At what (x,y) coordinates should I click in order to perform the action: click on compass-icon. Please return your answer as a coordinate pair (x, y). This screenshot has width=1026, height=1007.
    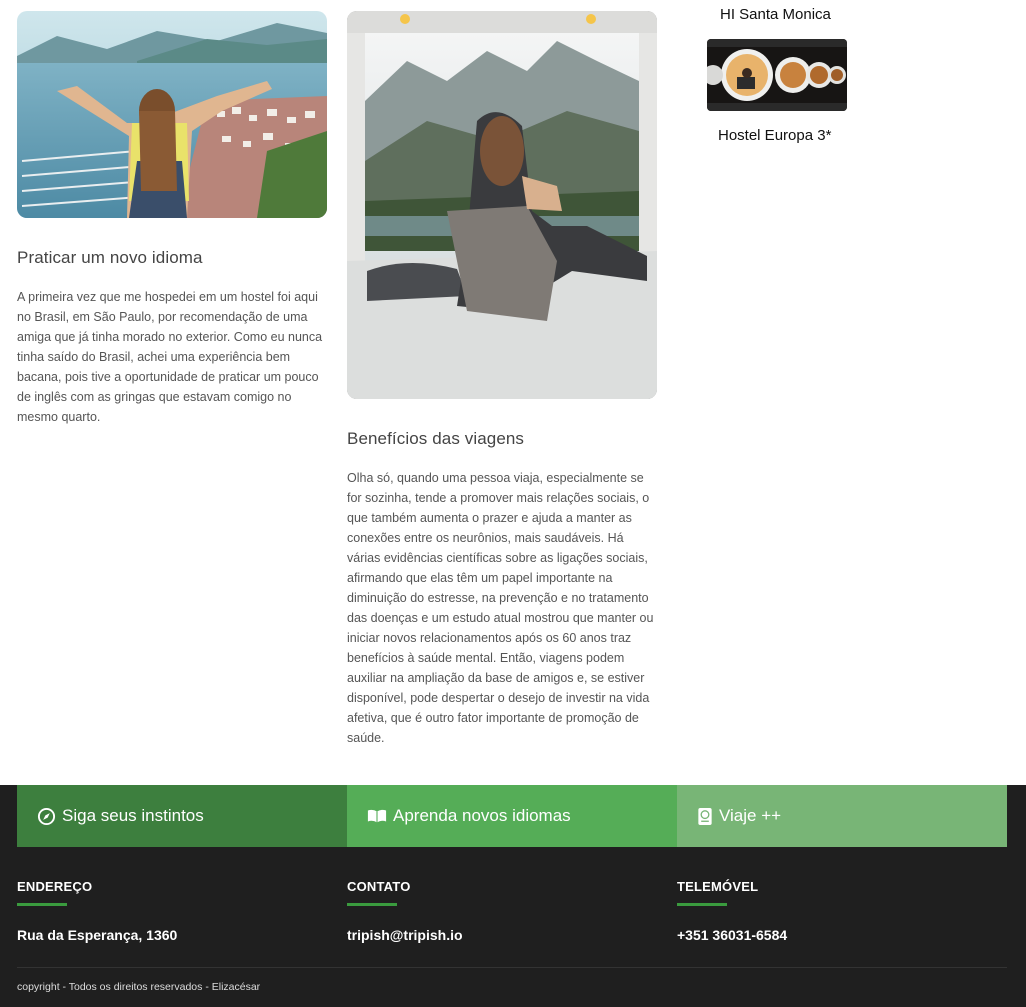
    Looking at the image, I should click on (46, 816).